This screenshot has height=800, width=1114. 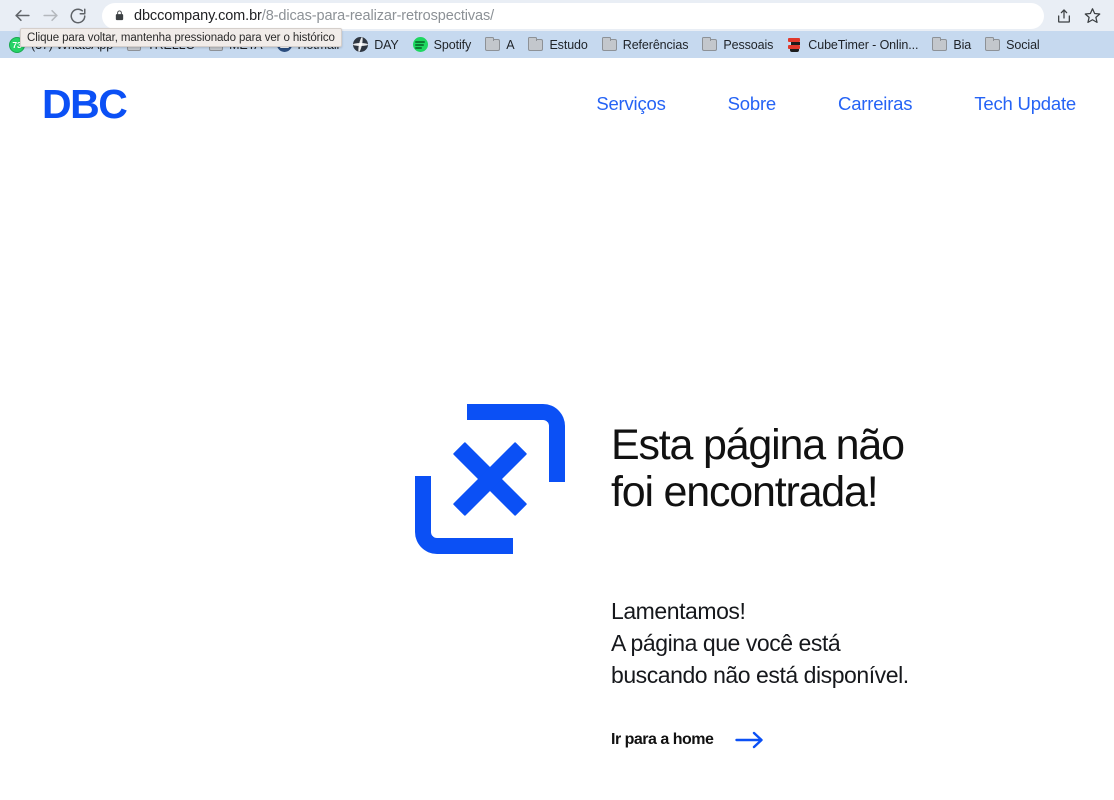 What do you see at coordinates (452, 44) in the screenshot?
I see `bookmark-label: Spotify` at bounding box center [452, 44].